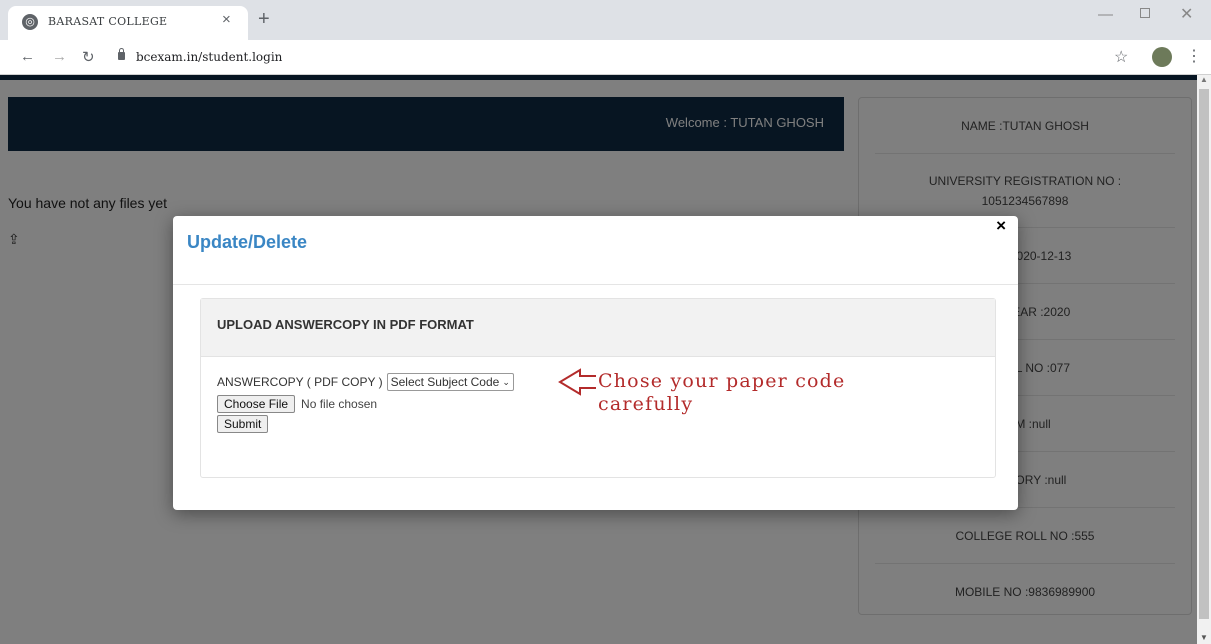  What do you see at coordinates (1105, 14) in the screenshot?
I see `minimize-icon: —` at bounding box center [1105, 14].